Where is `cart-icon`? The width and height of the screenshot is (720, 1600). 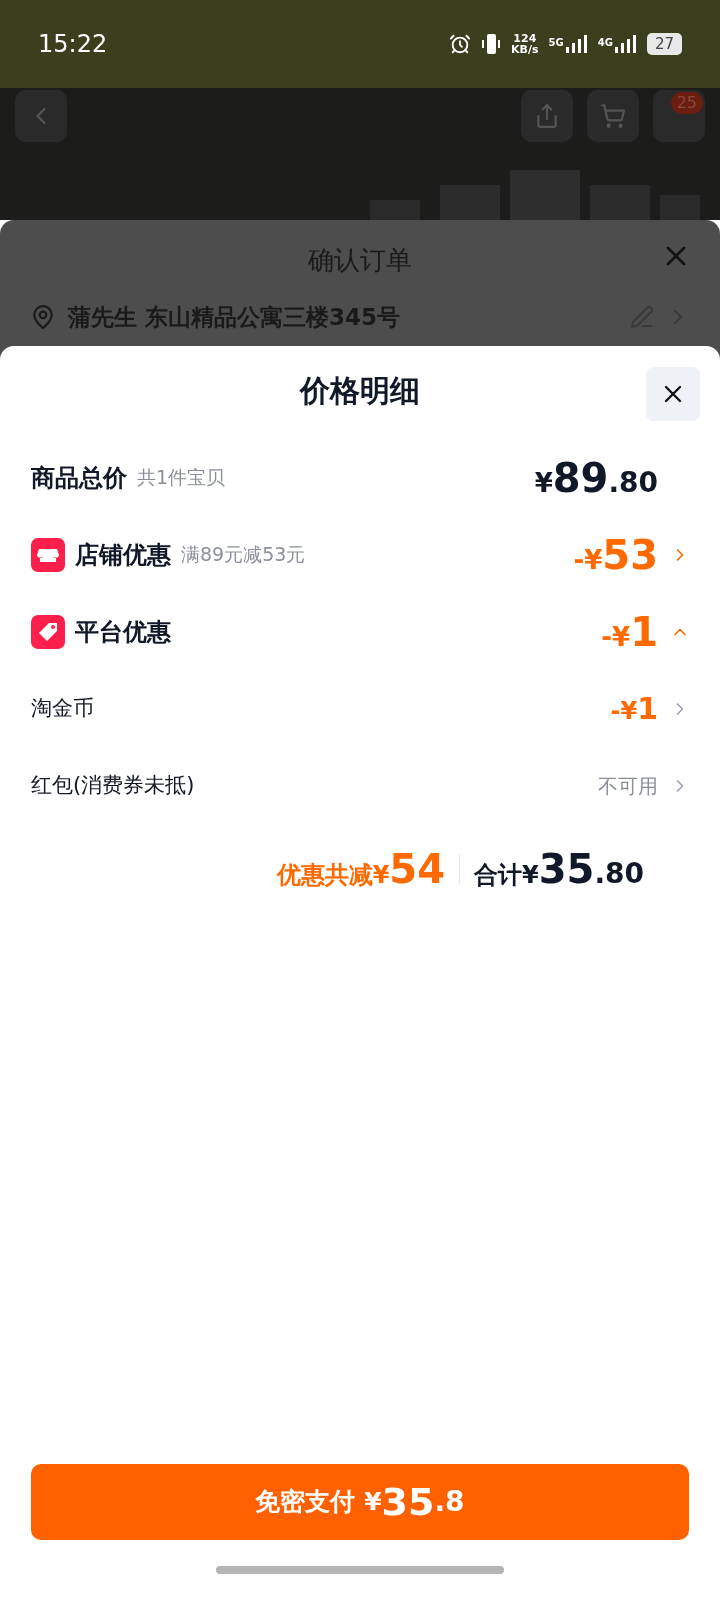 cart-icon is located at coordinates (613, 116).